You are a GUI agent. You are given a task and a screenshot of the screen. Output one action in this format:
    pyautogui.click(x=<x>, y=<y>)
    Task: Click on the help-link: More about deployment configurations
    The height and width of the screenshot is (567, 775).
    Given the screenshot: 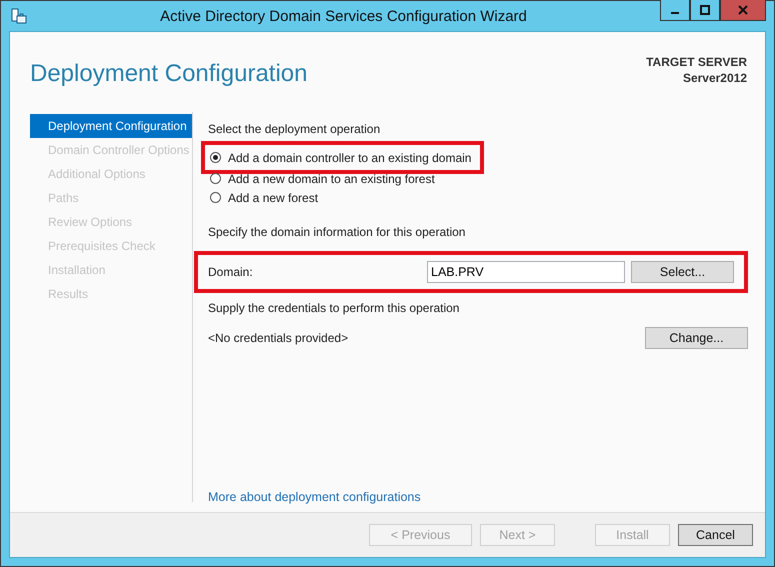 What is the action you would take?
    pyautogui.click(x=314, y=497)
    